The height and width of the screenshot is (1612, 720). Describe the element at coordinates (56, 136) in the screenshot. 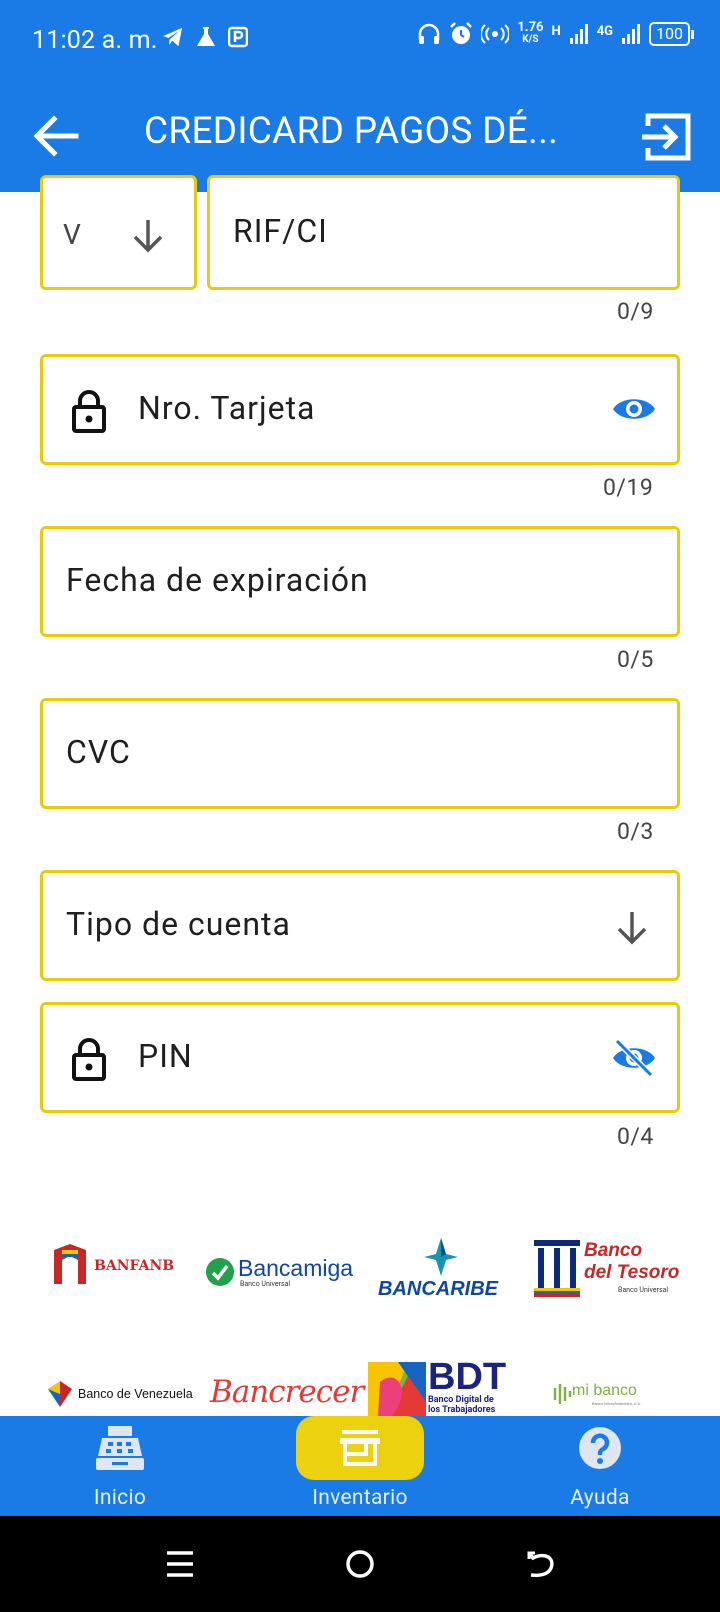

I see `back-arrow-icon` at that location.